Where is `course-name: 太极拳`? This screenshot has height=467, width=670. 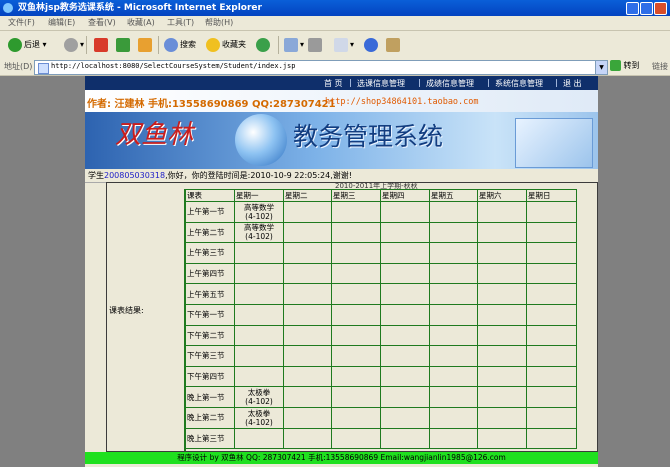
course-name: 太极拳 is located at coordinates (259, 413).